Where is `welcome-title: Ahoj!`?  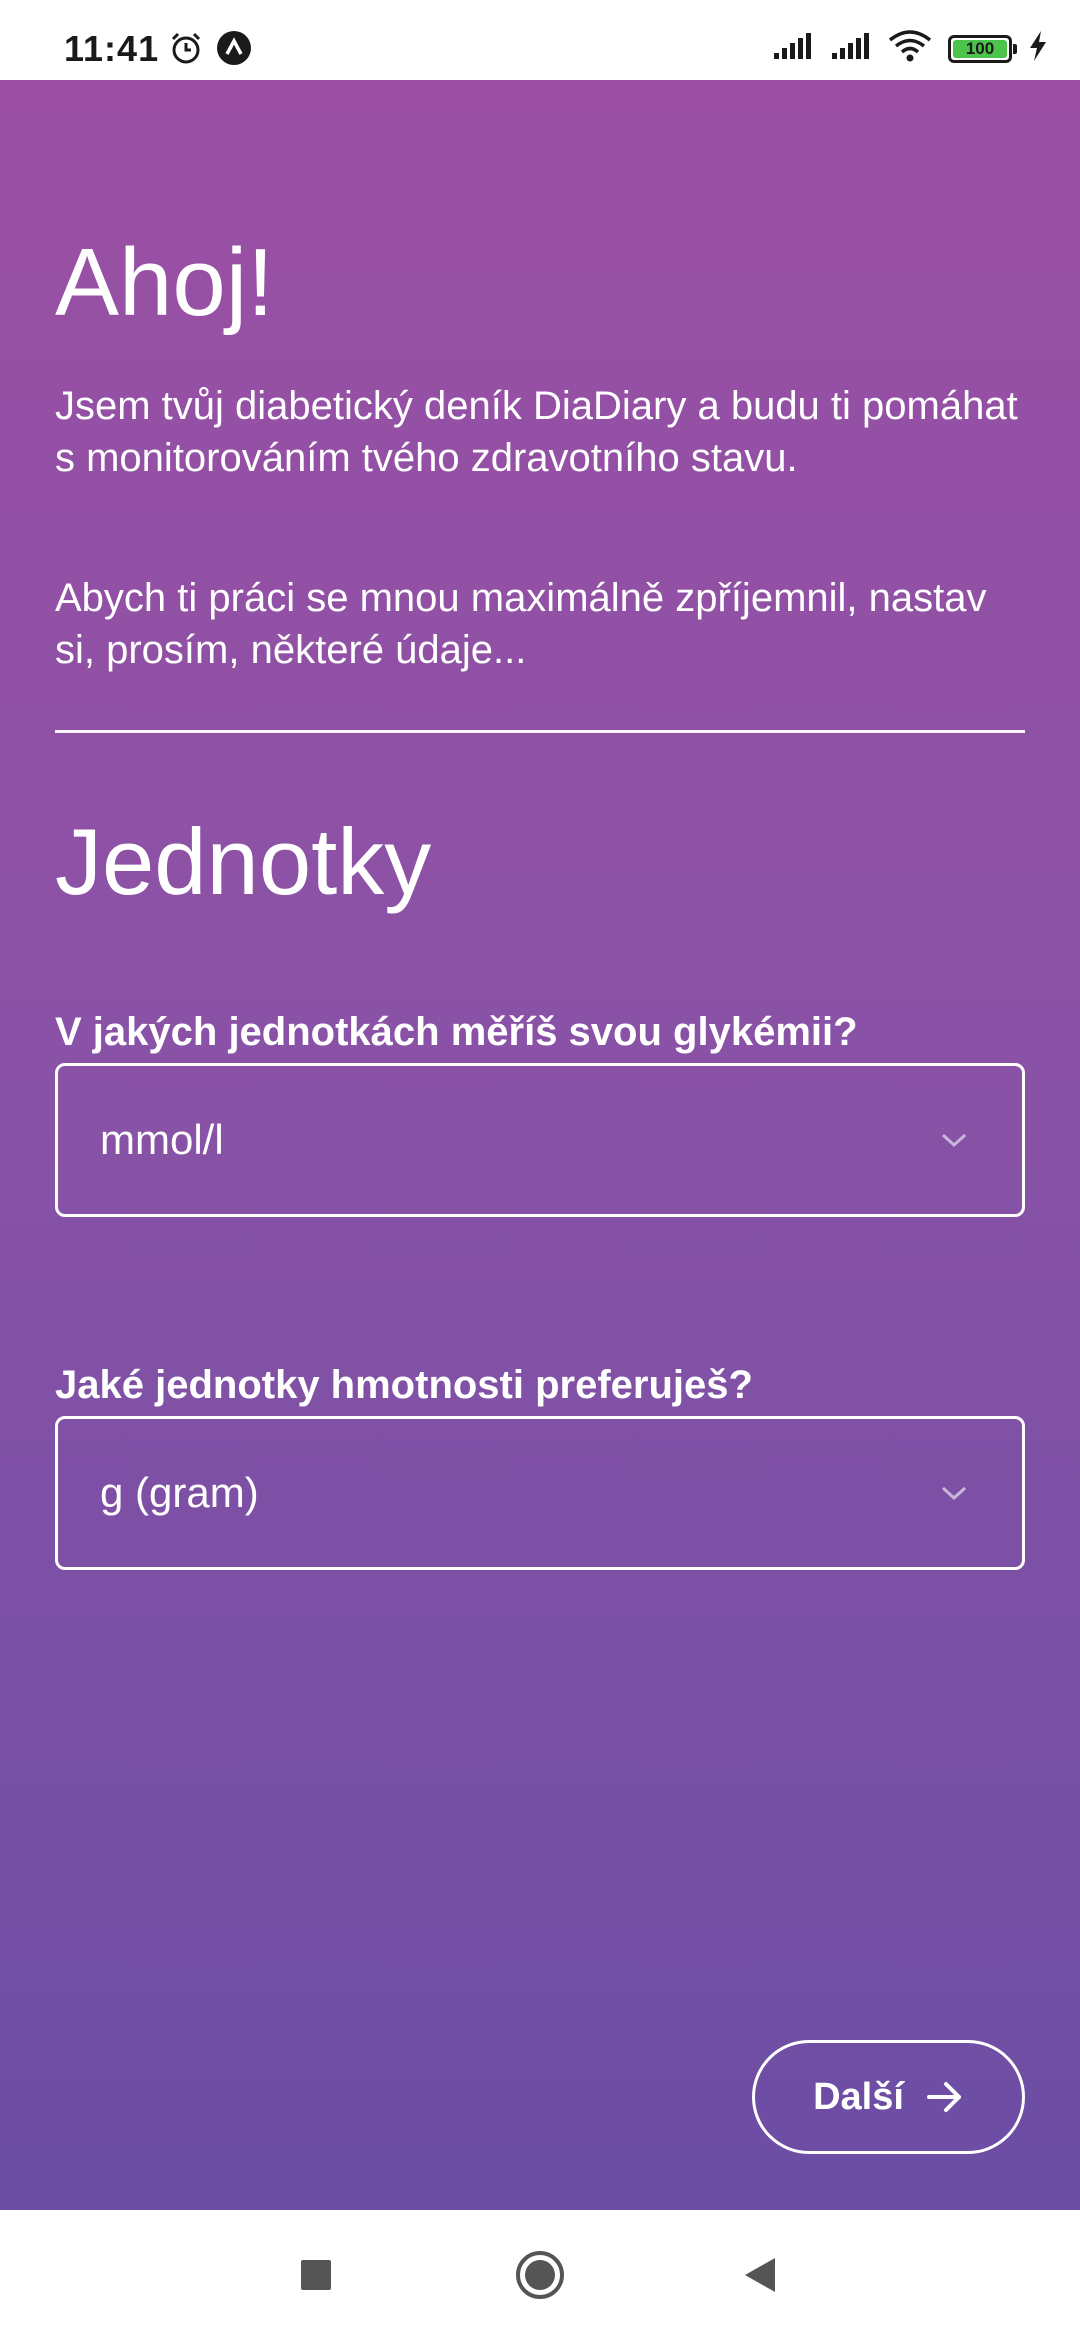
welcome-title: Ahoj! is located at coordinates (164, 282).